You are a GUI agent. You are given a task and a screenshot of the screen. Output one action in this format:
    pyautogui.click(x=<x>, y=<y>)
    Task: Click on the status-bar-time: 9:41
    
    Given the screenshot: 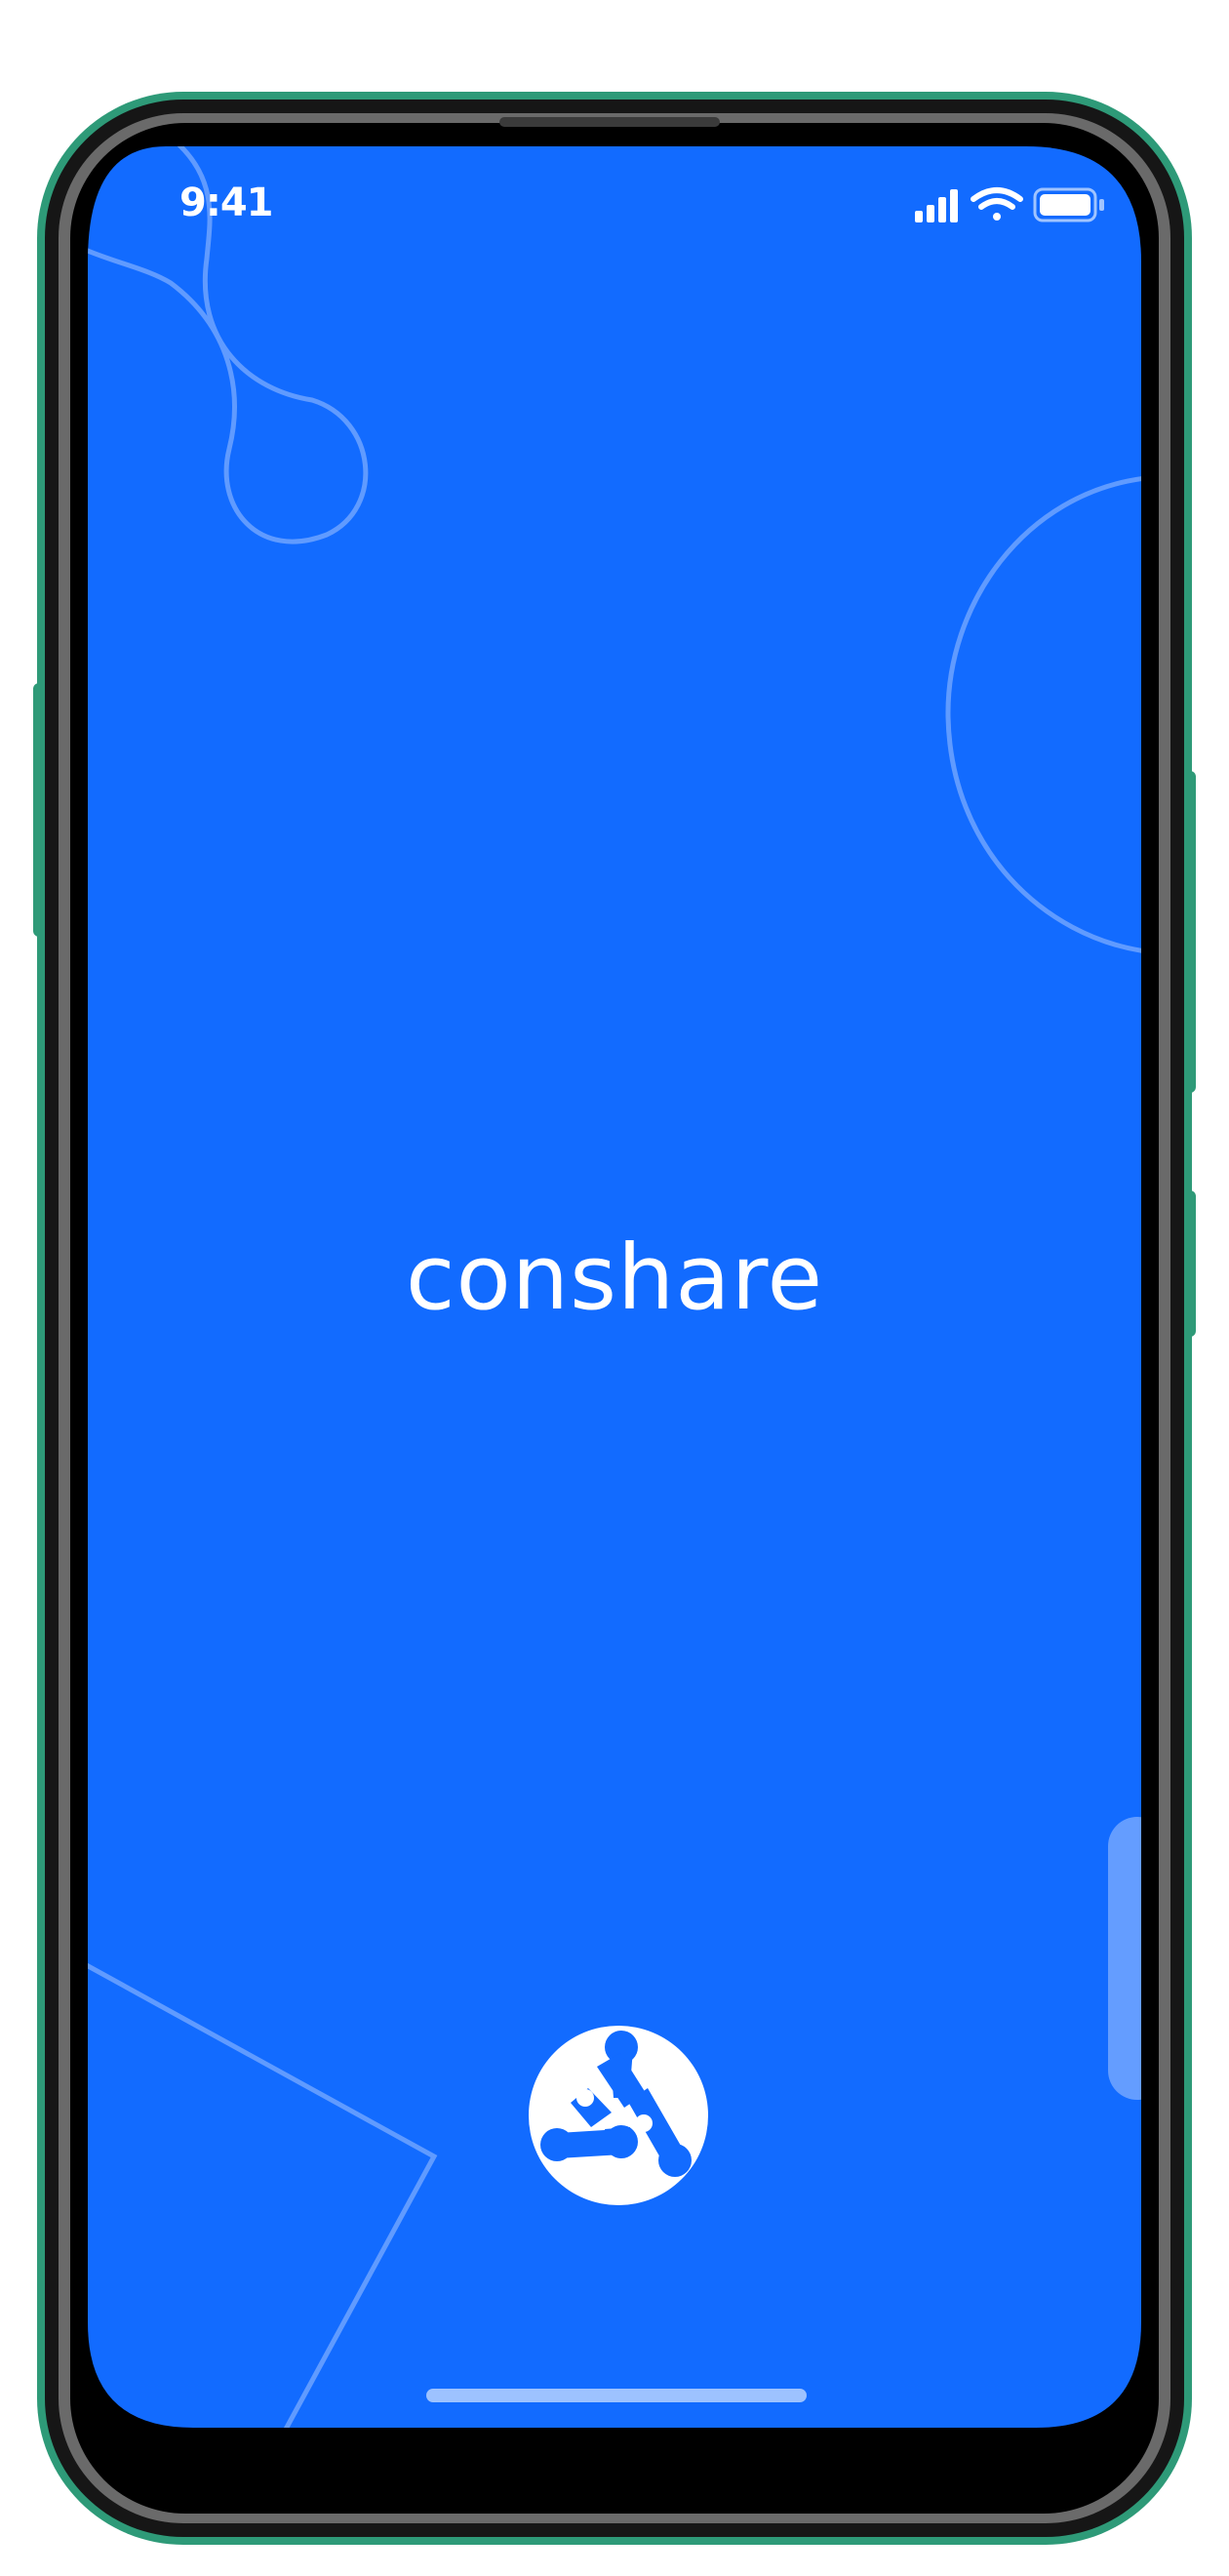 What is the action you would take?
    pyautogui.click(x=226, y=203)
    